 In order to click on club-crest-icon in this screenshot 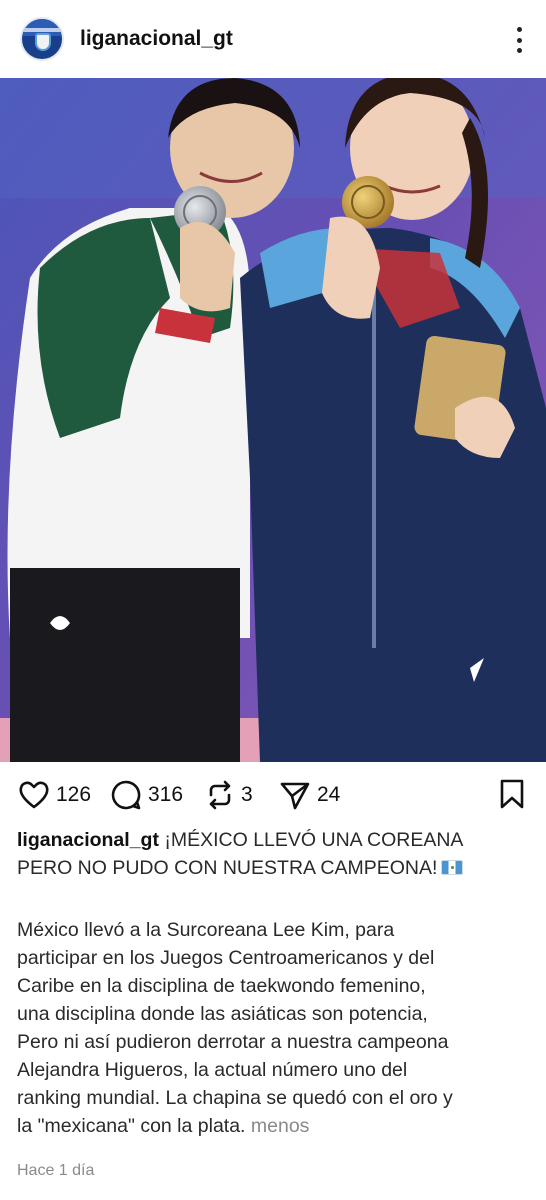, I will do `click(42, 39)`.